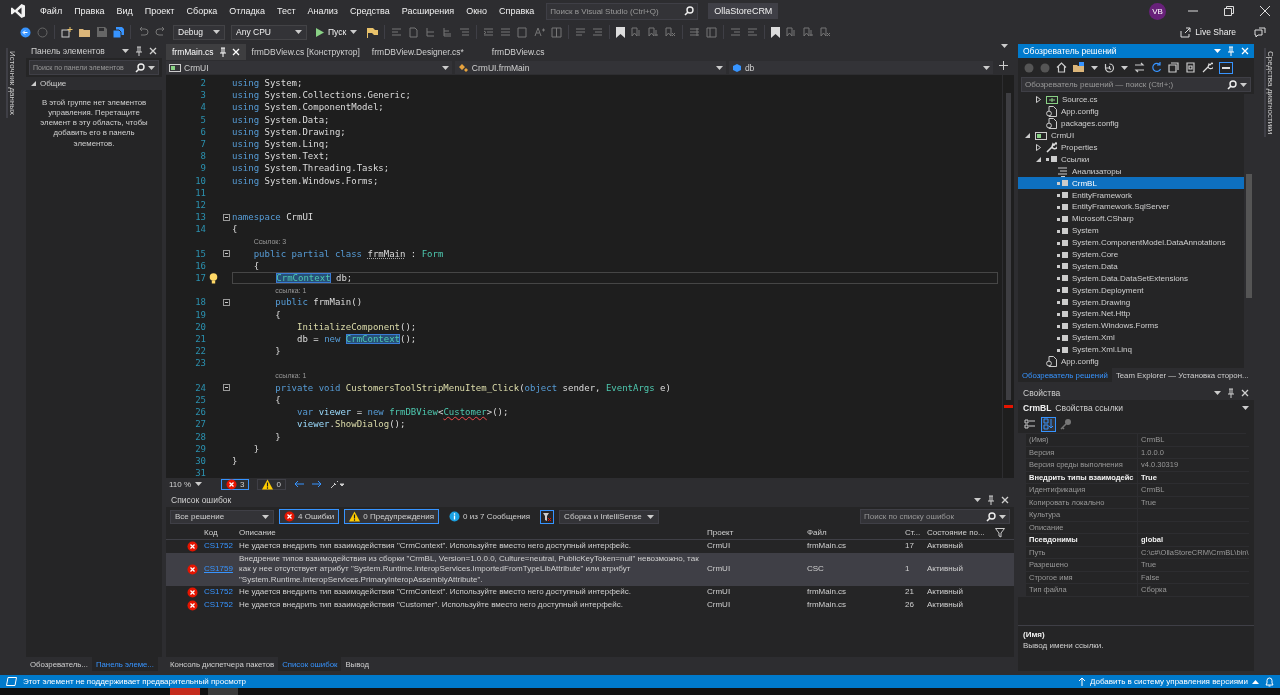 This screenshot has width=1280, height=695. Describe the element at coordinates (202, 11) in the screenshot. I see `menu-item: Сборка` at that location.